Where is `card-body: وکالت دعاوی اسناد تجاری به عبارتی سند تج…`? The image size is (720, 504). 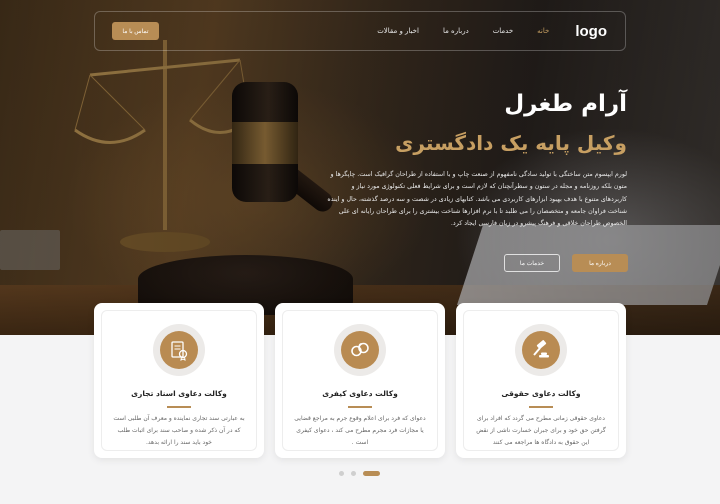
card-body: وکالت دعاوی اسناد تجاری به عبارتی سند تج… is located at coordinates (179, 380).